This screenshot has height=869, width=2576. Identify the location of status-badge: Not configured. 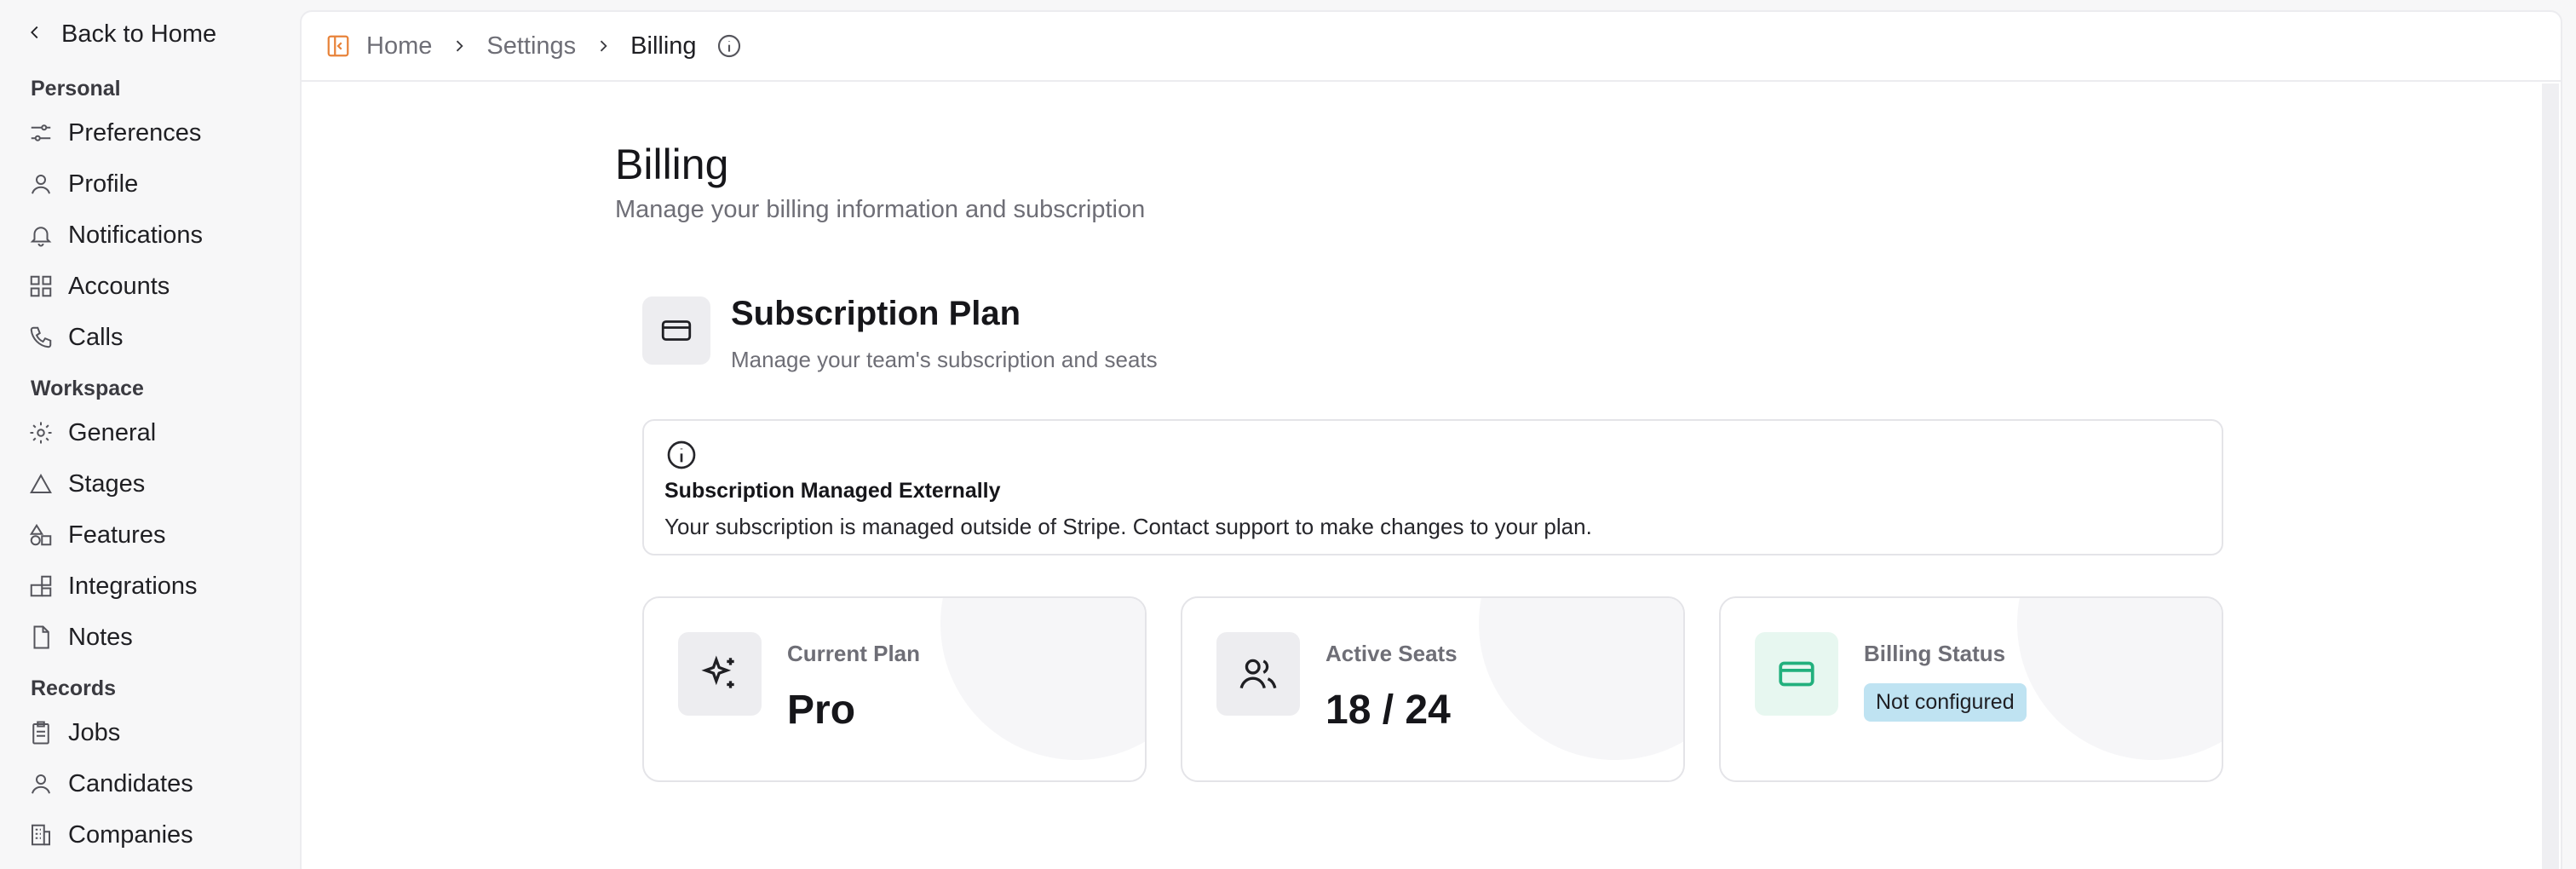
(1945, 702).